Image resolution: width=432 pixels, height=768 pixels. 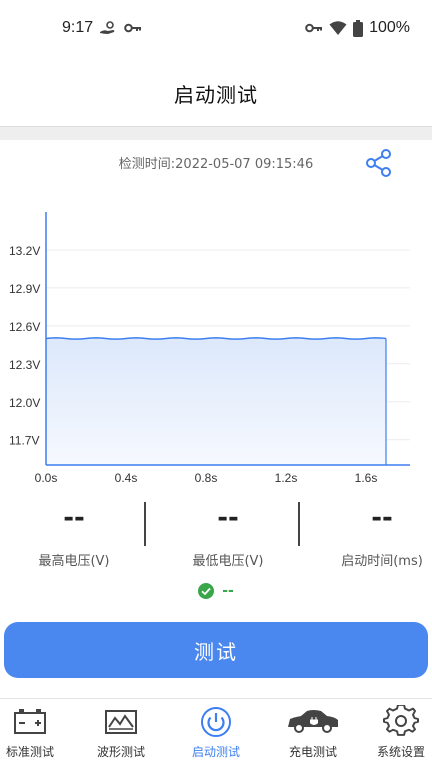 I want to click on stat-label: 最低电压(V), so click(x=228, y=561).